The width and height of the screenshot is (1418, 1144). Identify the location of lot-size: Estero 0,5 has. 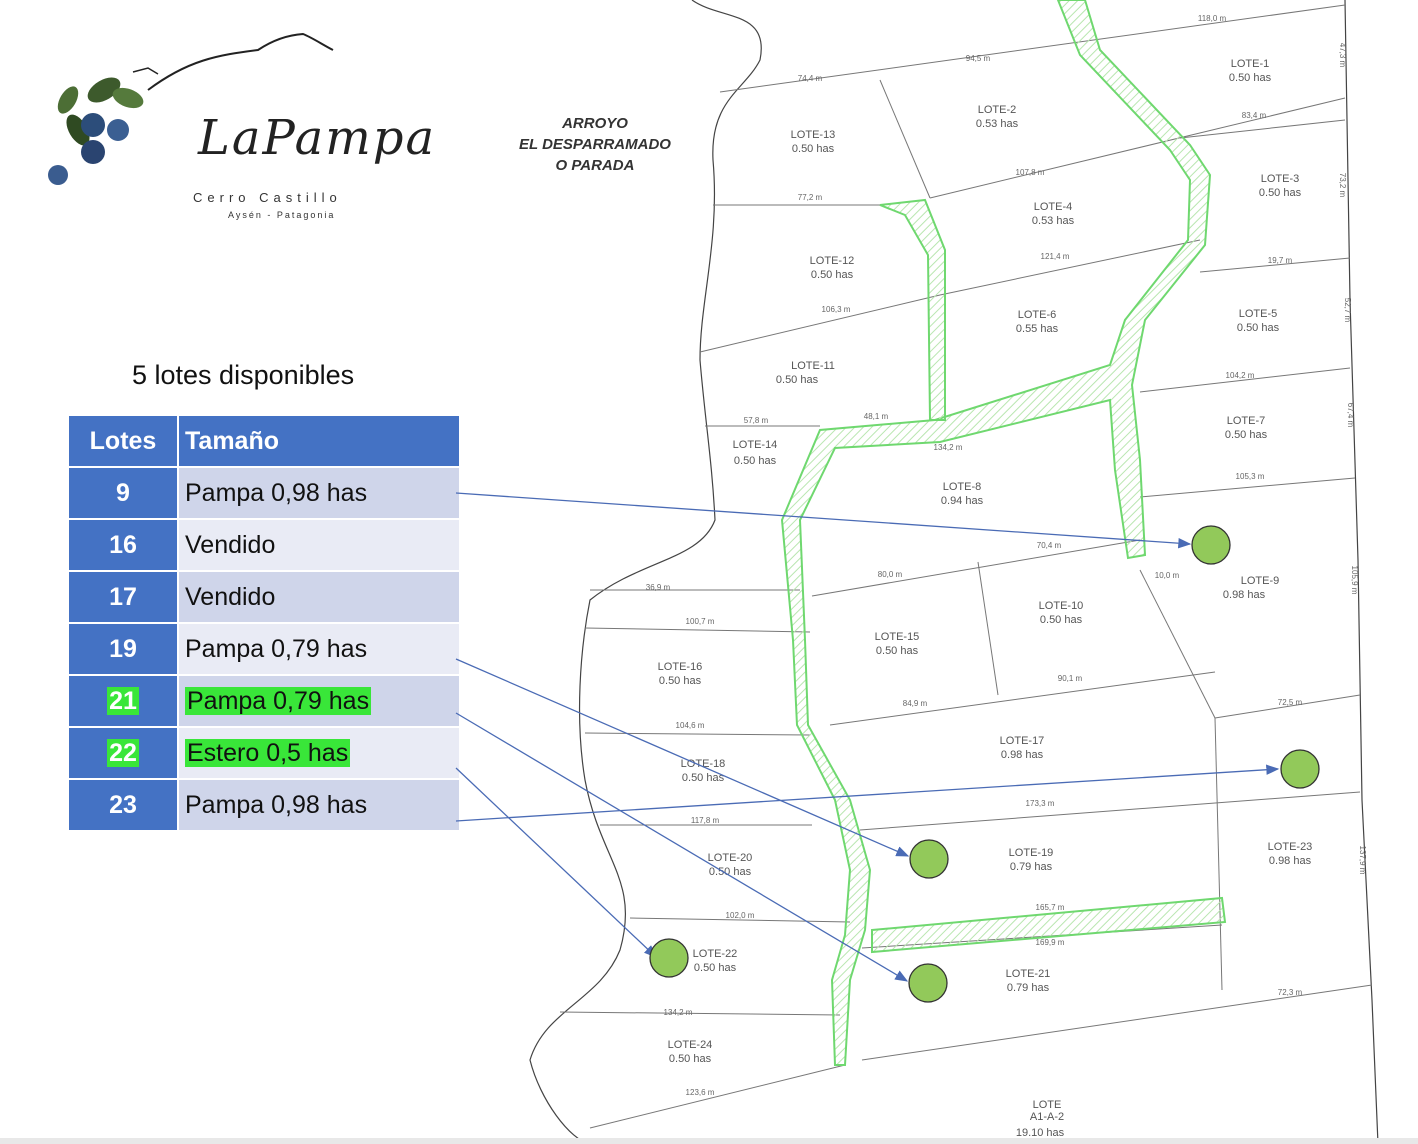
(319, 753).